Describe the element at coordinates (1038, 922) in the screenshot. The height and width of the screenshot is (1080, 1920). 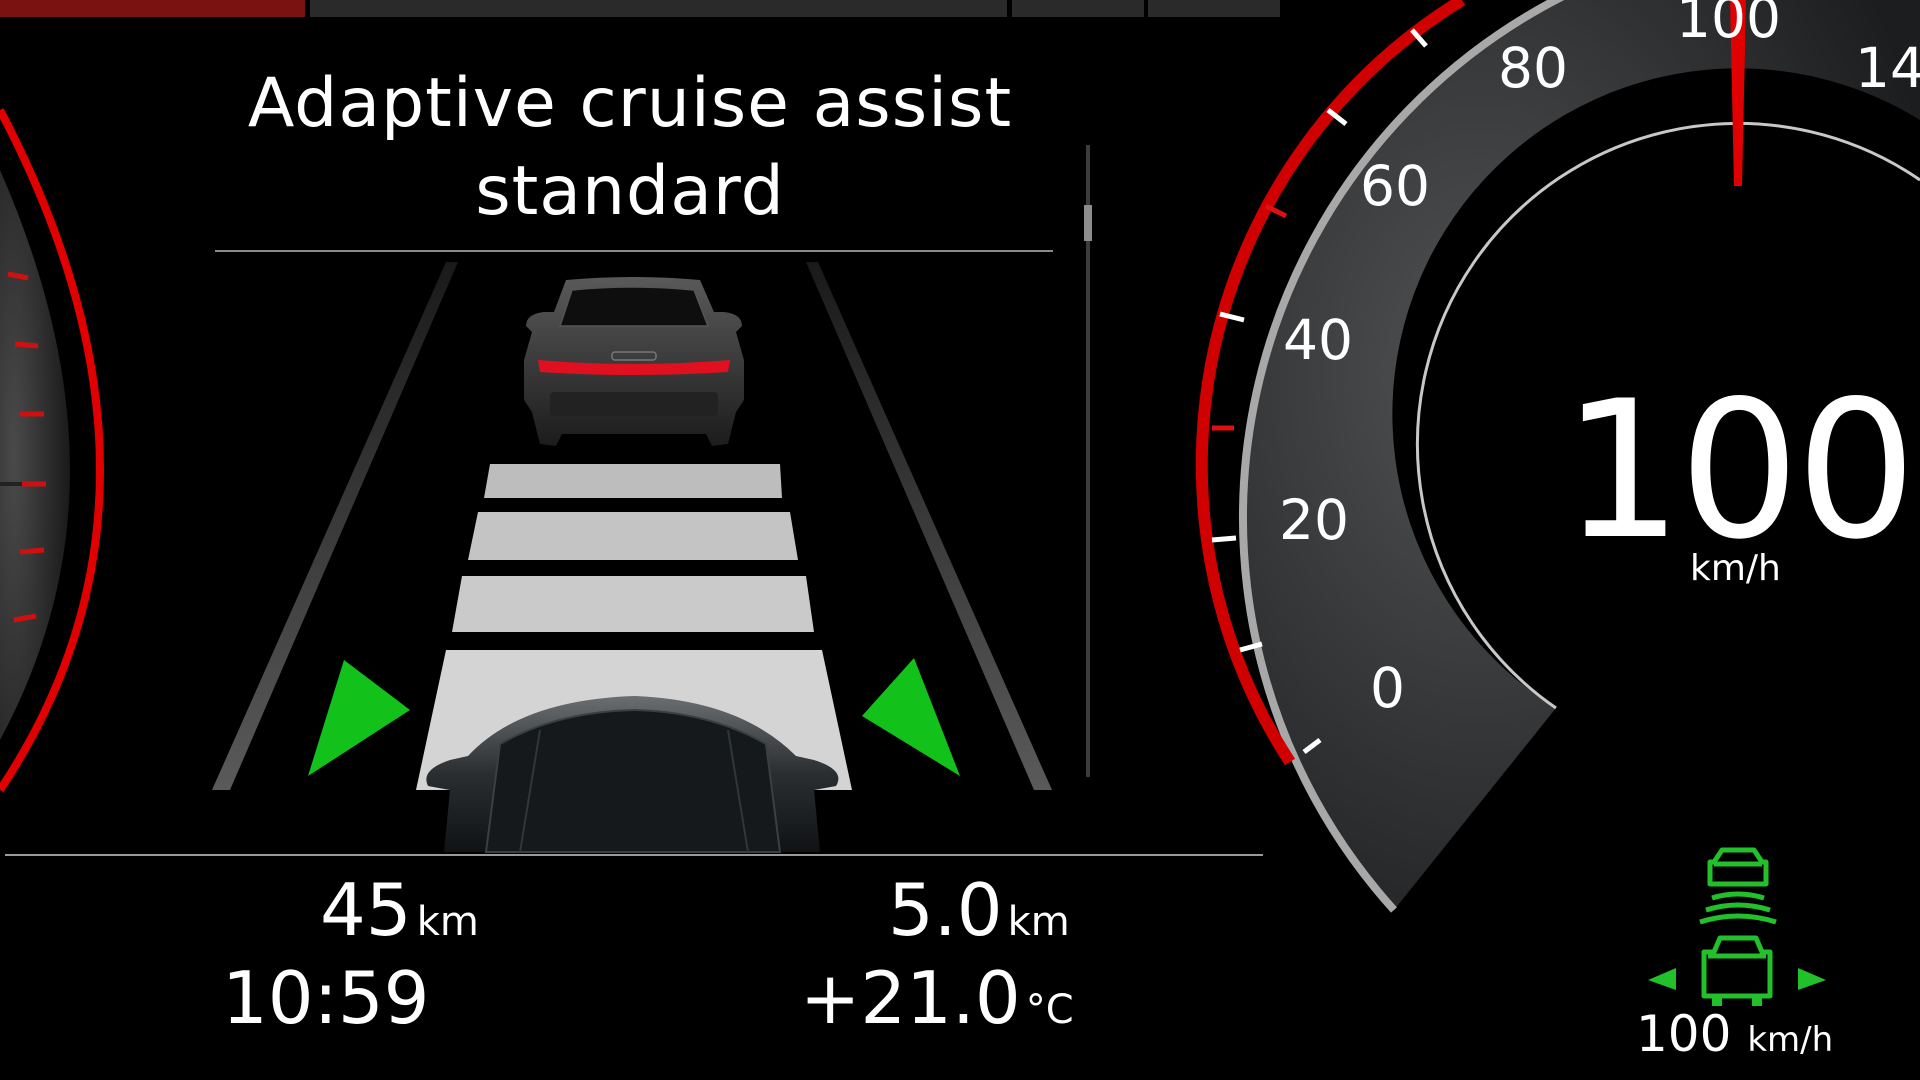
I see `distance-unit: km` at that location.